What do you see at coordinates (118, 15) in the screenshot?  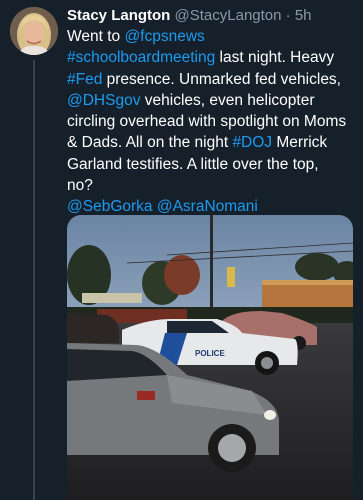 I see `author-name: Stacy Langton` at bounding box center [118, 15].